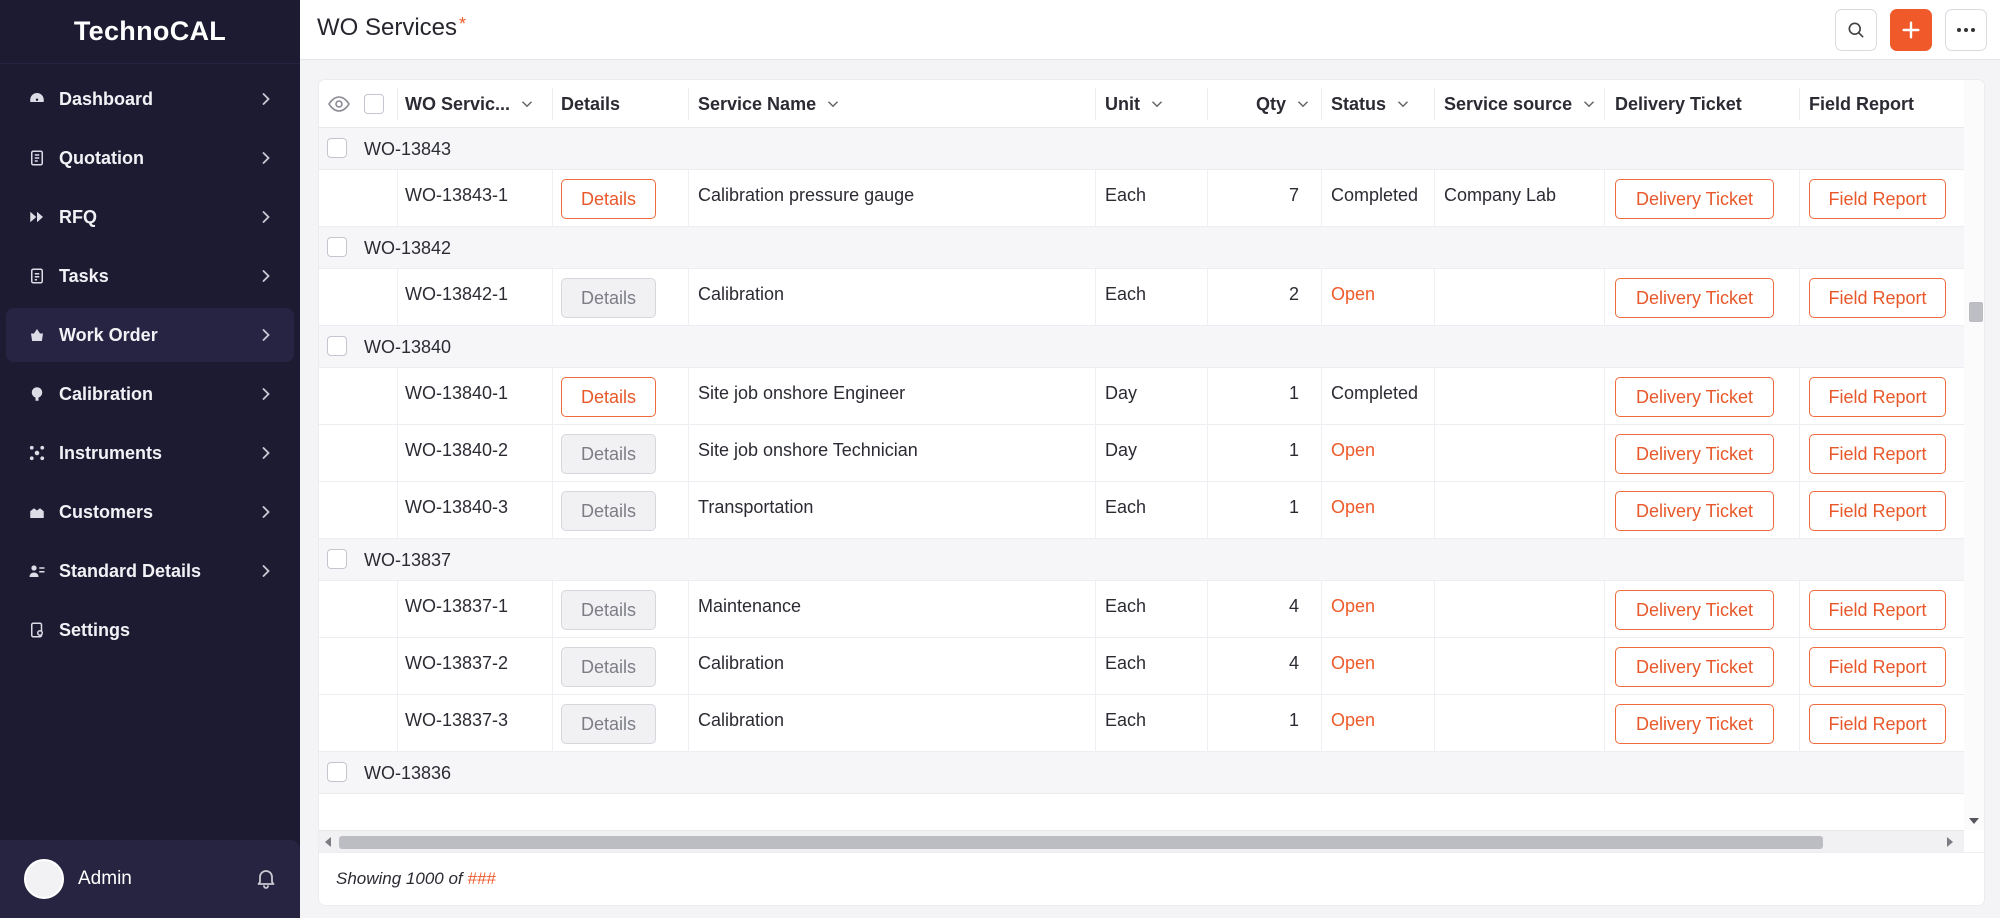  I want to click on sidebar-item-settings: Settings, so click(150, 630).